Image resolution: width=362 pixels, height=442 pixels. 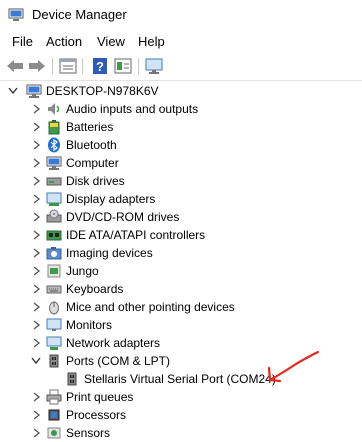 I want to click on tree-item-label: Ports (COM & LPT), so click(x=118, y=361).